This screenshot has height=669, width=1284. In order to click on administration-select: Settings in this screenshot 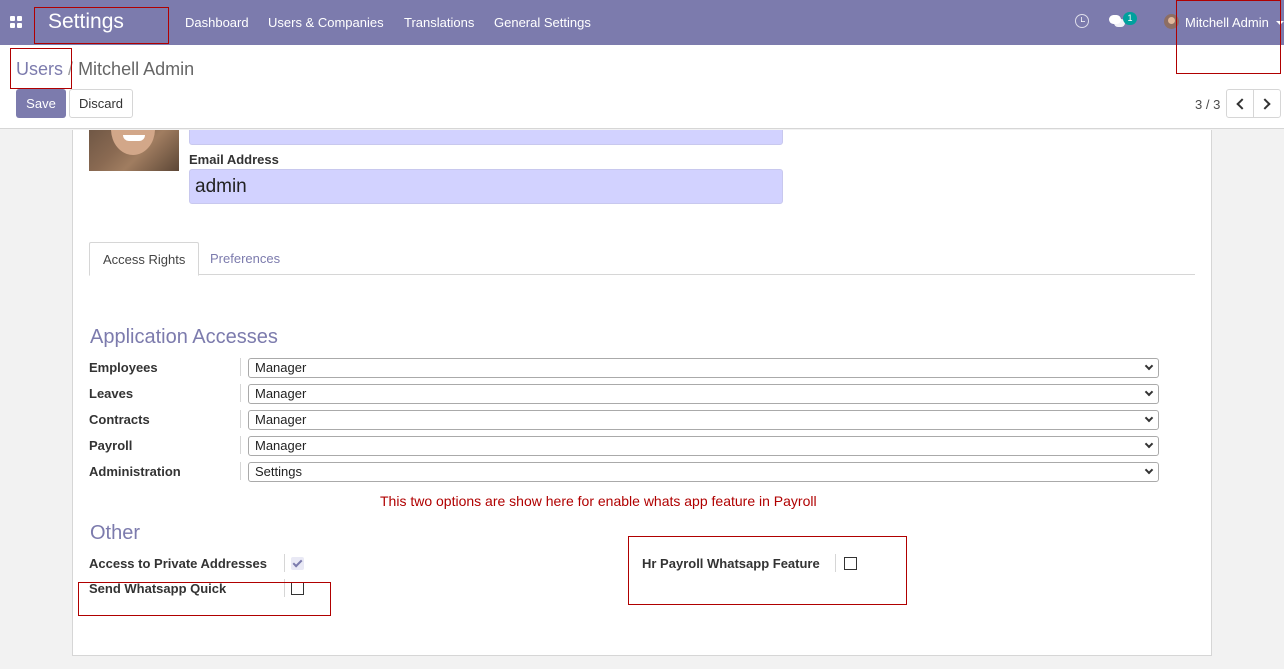, I will do `click(703, 472)`.